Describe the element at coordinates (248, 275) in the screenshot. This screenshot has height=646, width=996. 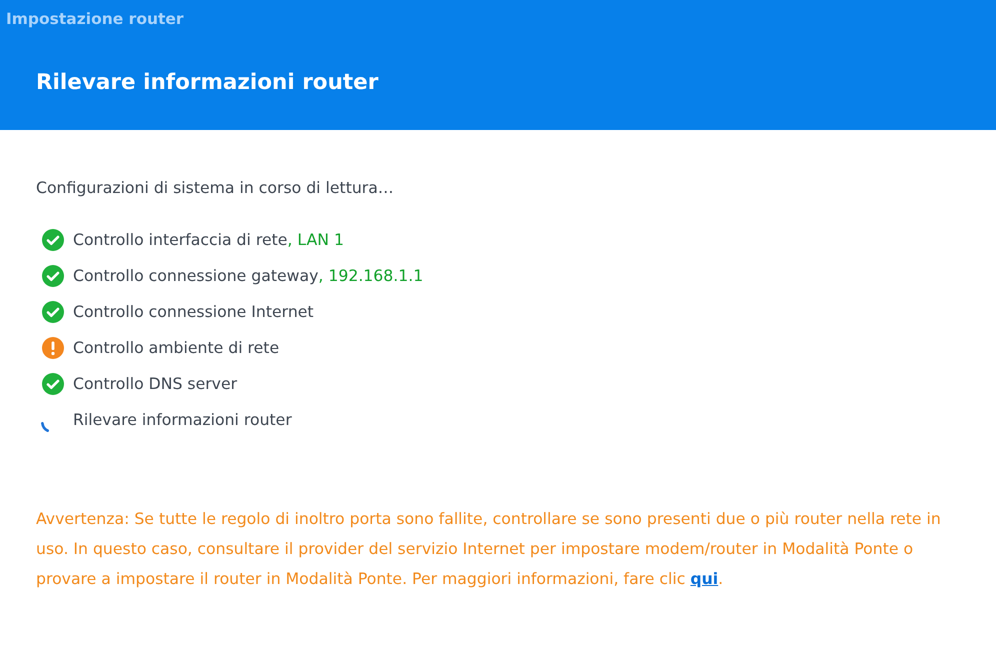
I see `step-label: Controllo connessione gateway, 192.168.1.1` at that location.